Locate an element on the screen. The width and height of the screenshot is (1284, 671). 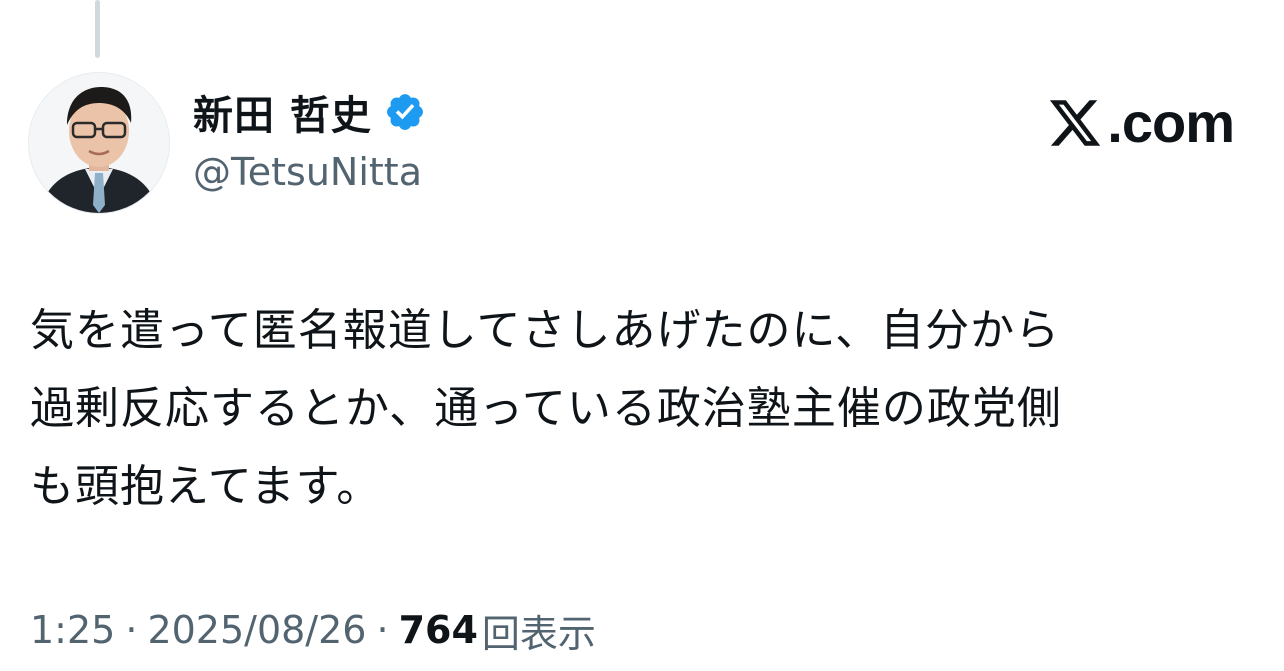
author-name-row: 新田 哲史 is located at coordinates (309, 112).